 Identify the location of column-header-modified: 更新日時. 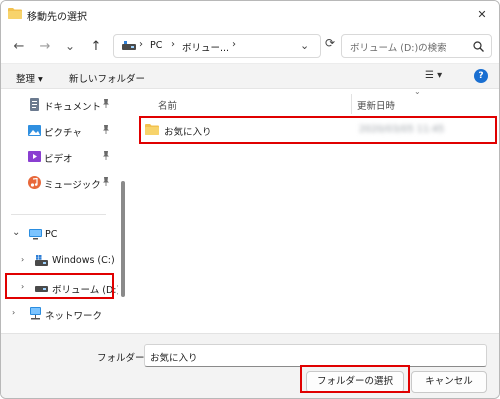
(376, 105).